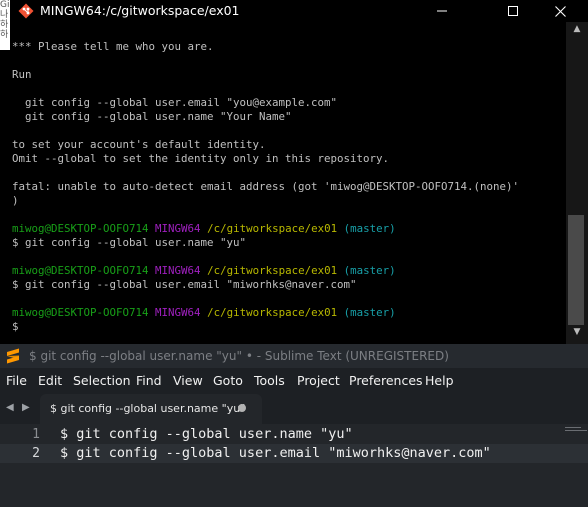 Image resolution: width=588 pixels, height=507 pixels. I want to click on close-icon, so click(560, 11).